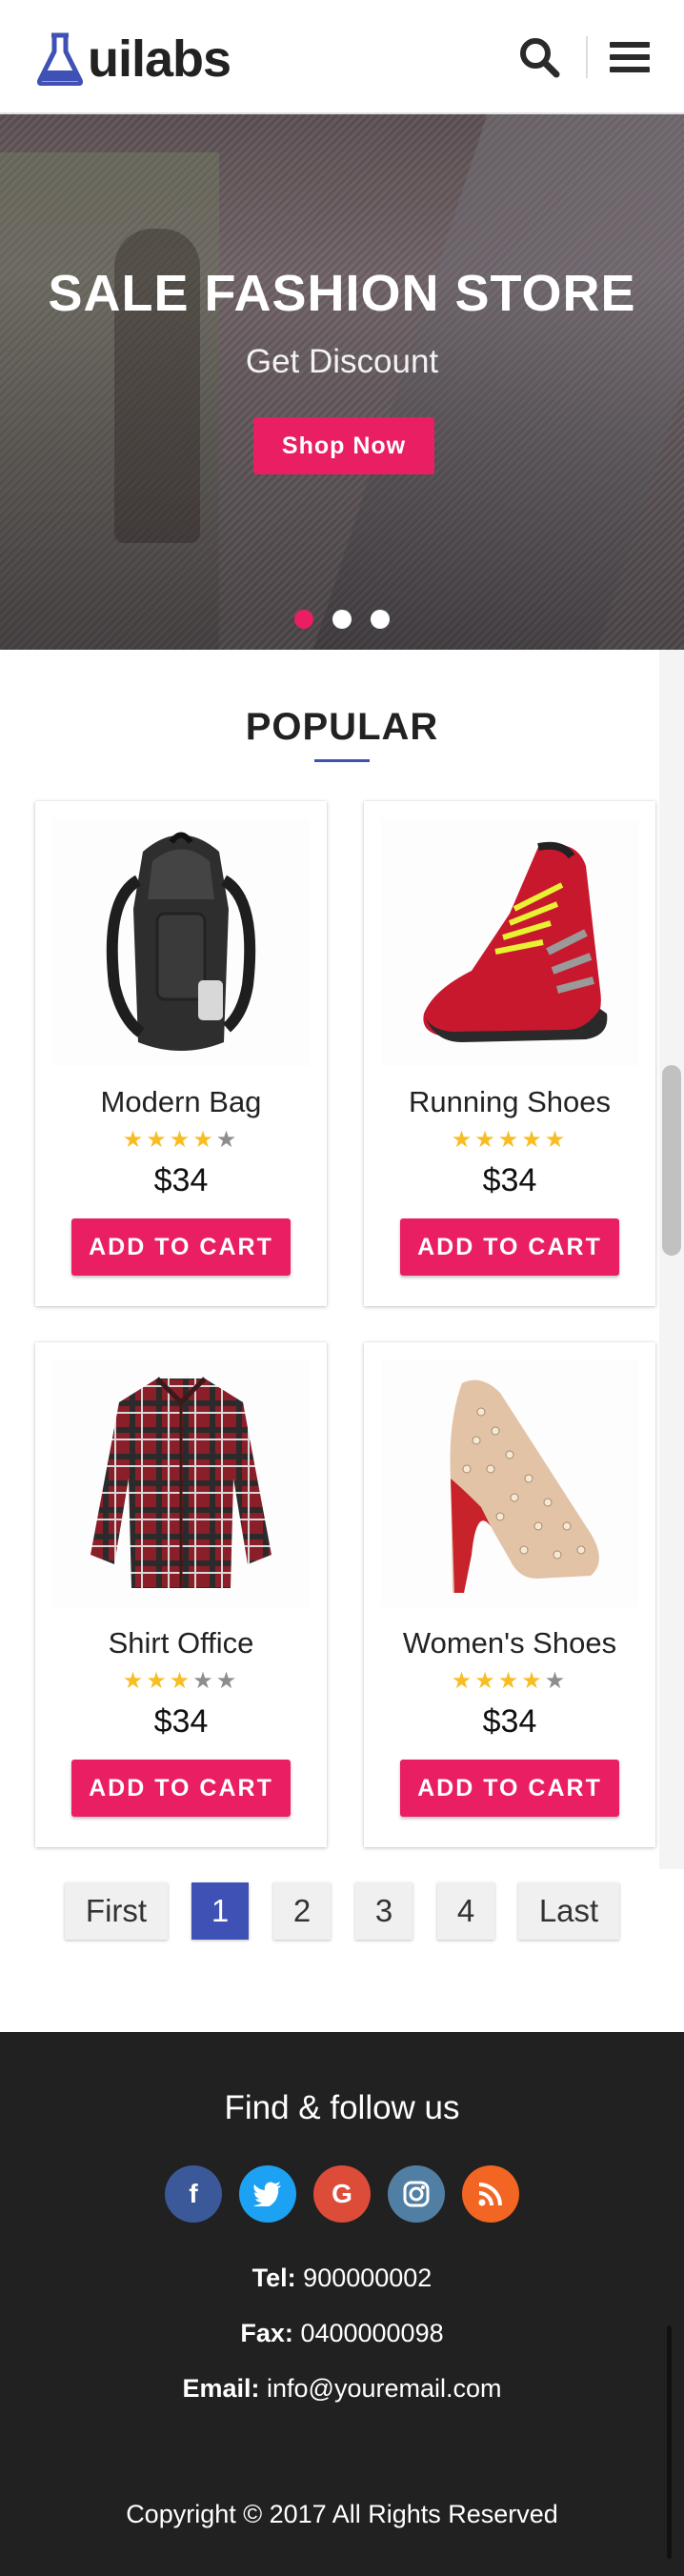 The image size is (684, 2576). I want to click on rss-glyph, so click(490, 2195).